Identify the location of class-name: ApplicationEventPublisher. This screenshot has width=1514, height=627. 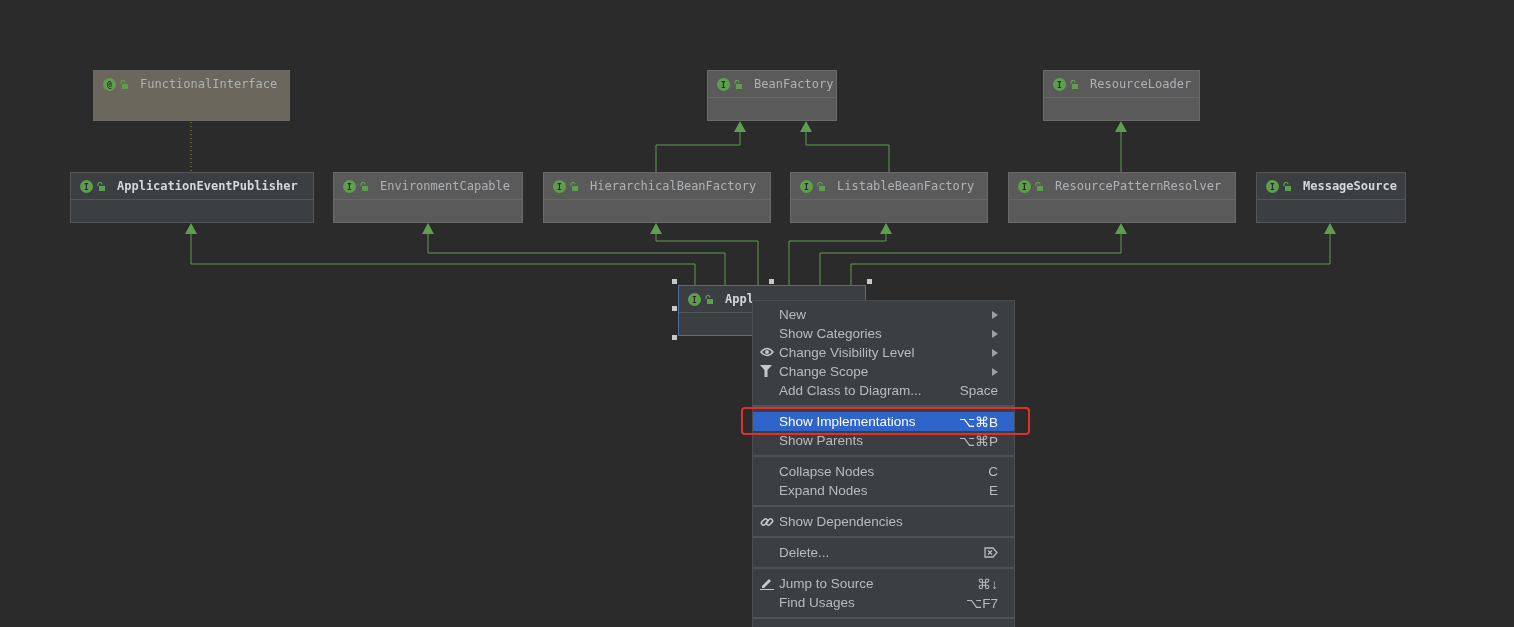
(207, 186).